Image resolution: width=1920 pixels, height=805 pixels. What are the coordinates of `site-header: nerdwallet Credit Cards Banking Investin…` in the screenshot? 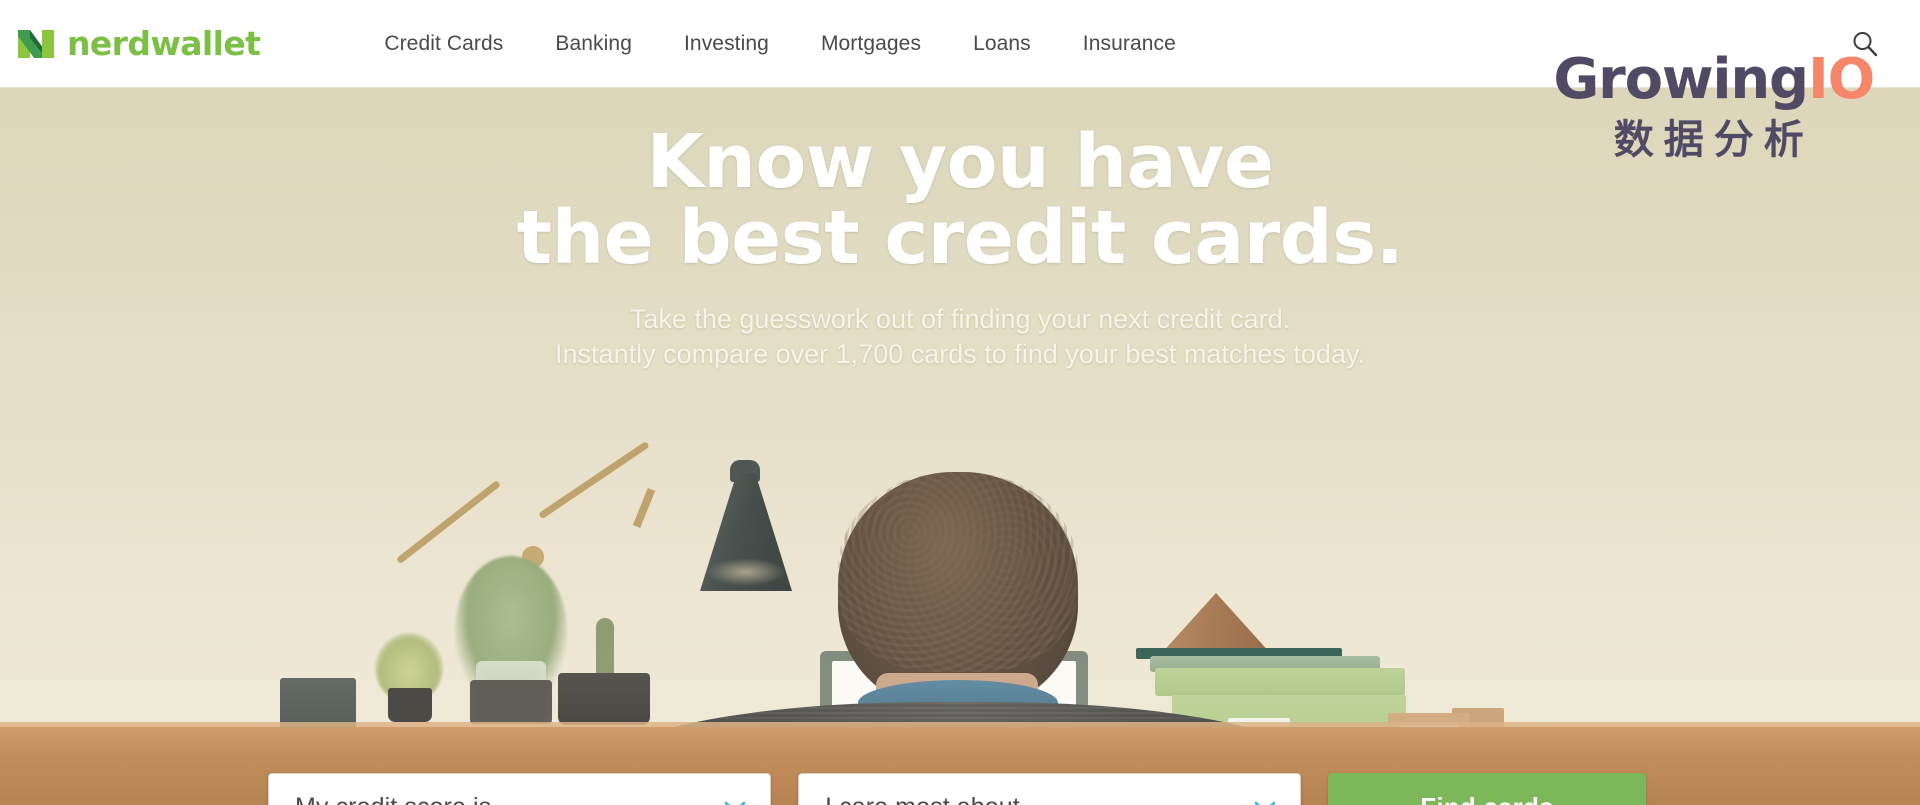 It's located at (960, 44).